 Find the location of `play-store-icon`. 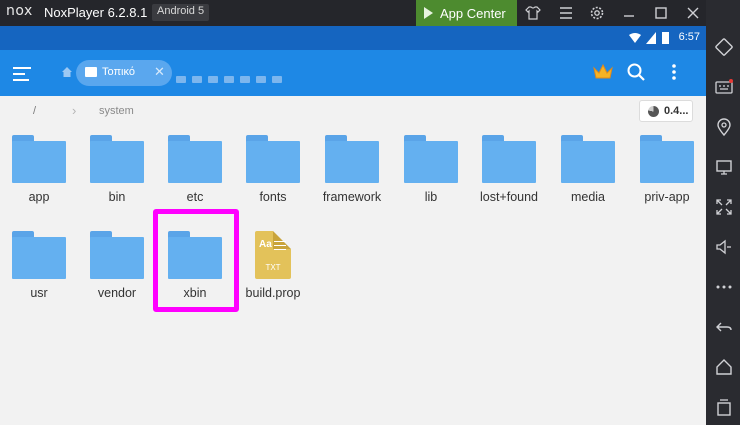

play-store-icon is located at coordinates (428, 13).